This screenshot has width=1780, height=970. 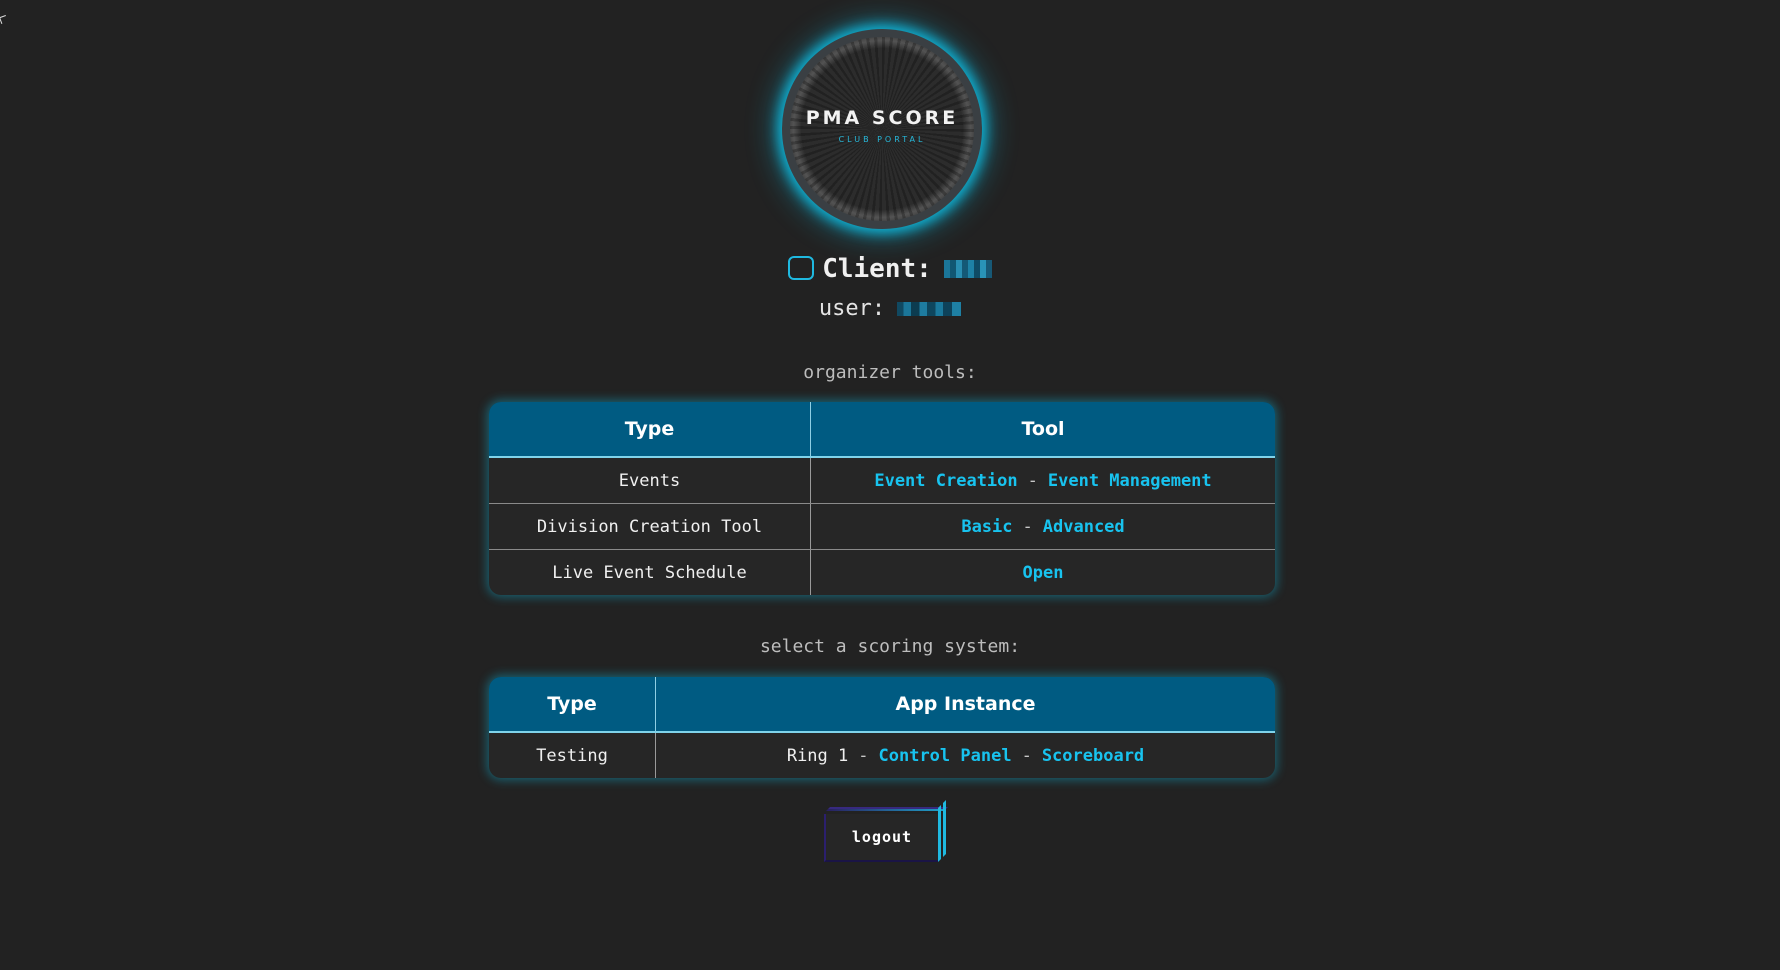 I want to click on logout-button-bevel-top, so click(x=887, y=809).